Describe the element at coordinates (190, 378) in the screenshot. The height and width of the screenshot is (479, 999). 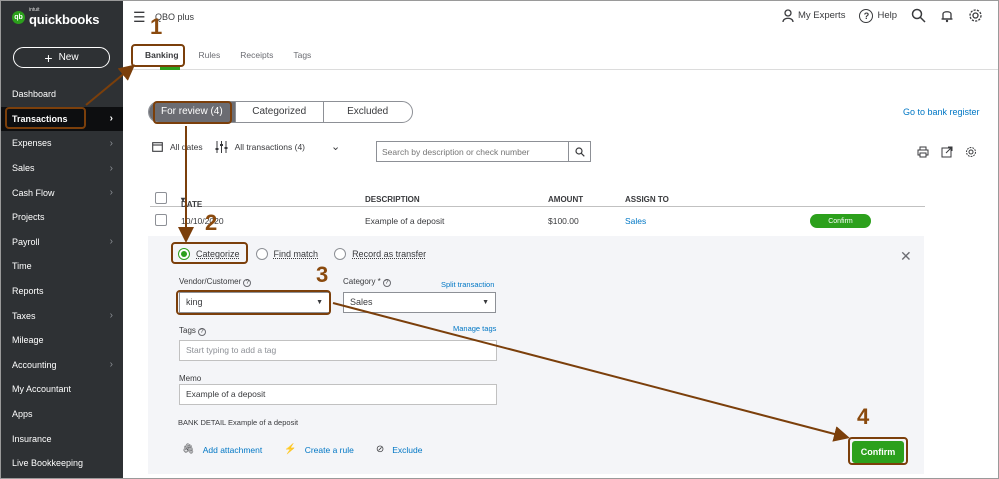
I see `memo-label: Memo` at that location.